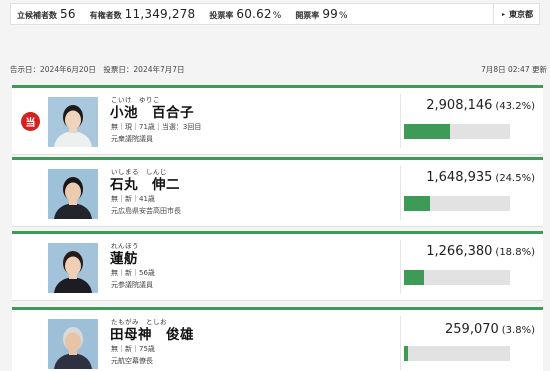  Describe the element at coordinates (152, 111) in the screenshot. I see `candidate-name: 小池 百合子` at that location.